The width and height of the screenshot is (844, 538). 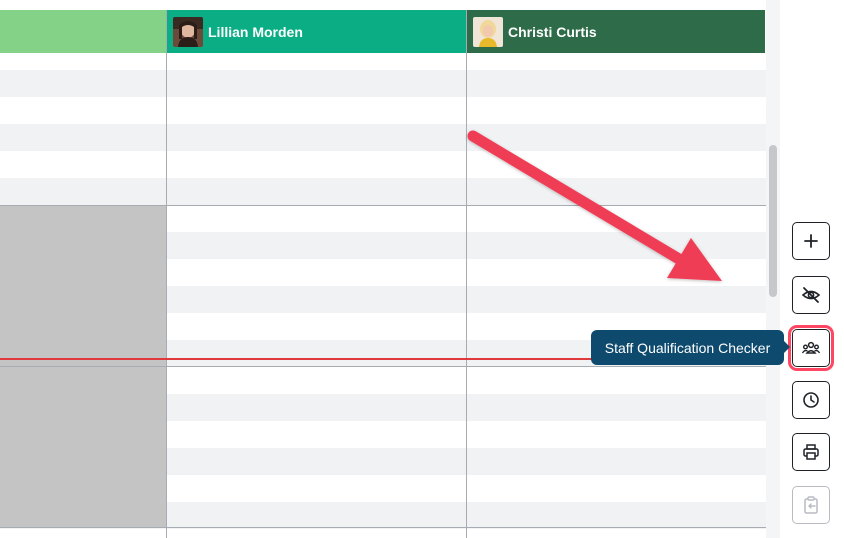 What do you see at coordinates (773, 221) in the screenshot?
I see `scrollbar-thumb` at bounding box center [773, 221].